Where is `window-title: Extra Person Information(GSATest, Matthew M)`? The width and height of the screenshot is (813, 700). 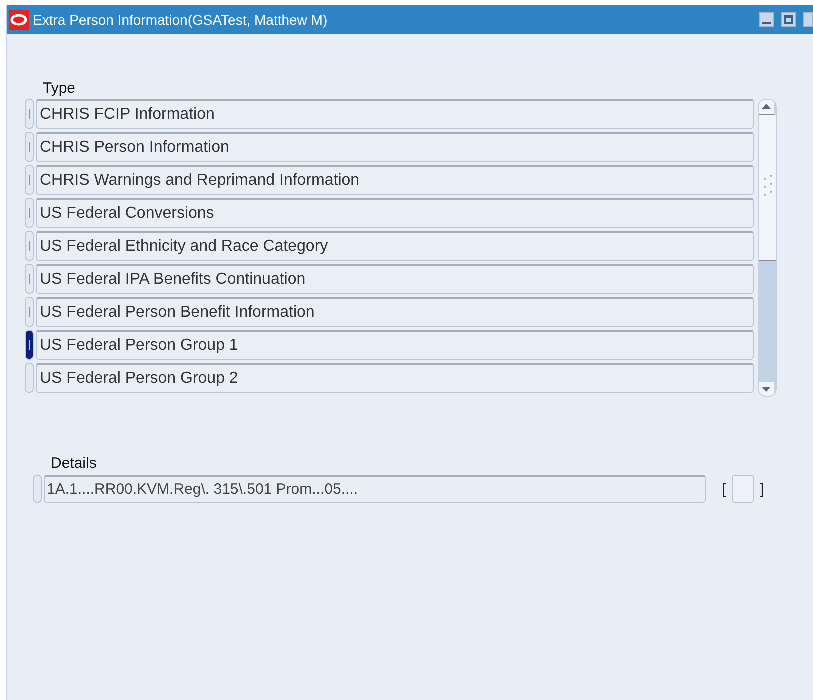 window-title: Extra Person Information(GSATest, Matthew M) is located at coordinates (181, 20).